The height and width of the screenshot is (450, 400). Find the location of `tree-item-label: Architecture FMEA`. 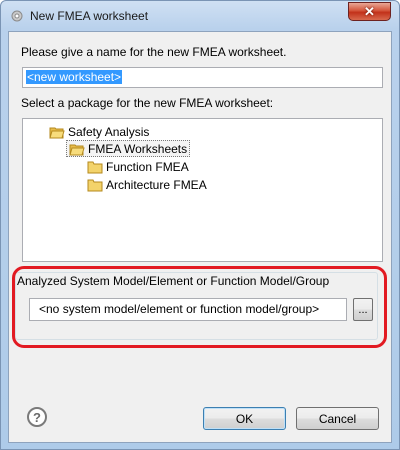

tree-item-label: Architecture FMEA is located at coordinates (156, 184).